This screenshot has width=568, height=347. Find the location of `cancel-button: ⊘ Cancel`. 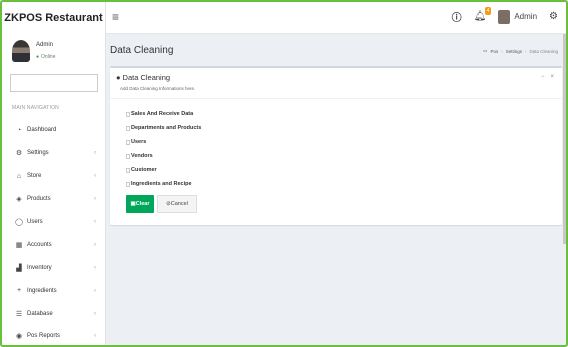

cancel-button: ⊘ Cancel is located at coordinates (177, 204).